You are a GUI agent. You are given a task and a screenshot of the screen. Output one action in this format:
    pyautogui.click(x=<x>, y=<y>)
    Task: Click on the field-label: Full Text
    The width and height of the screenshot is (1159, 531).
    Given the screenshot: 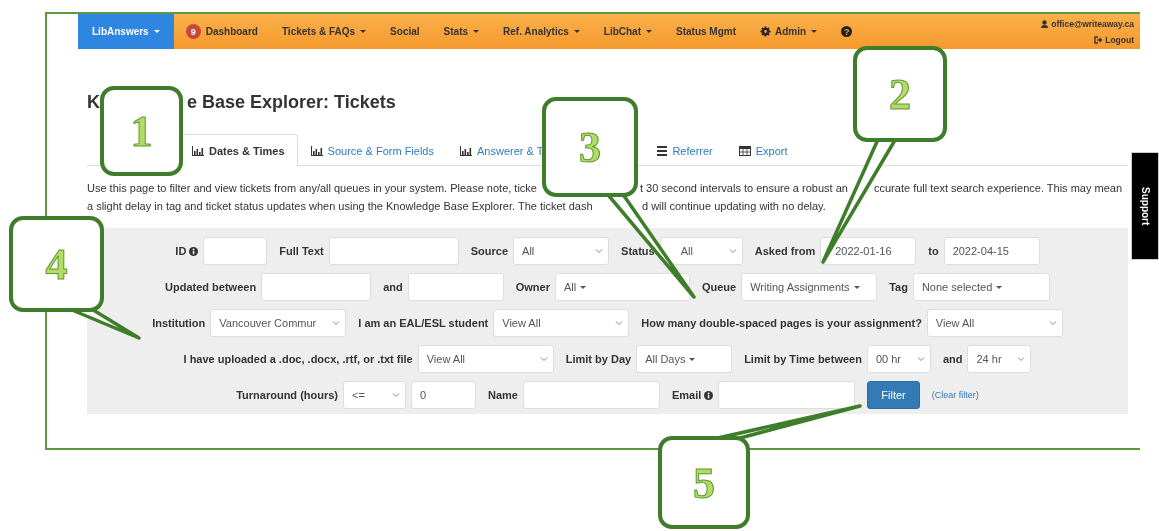 What is the action you would take?
    pyautogui.click(x=301, y=251)
    